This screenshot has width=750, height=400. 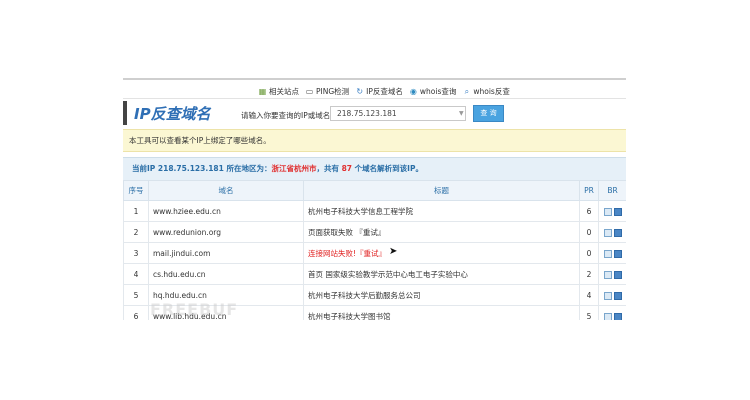 I want to click on header-title: 标题, so click(x=441, y=190).